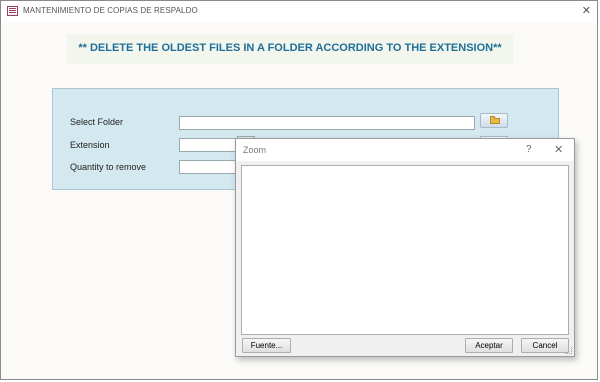 This screenshot has width=600, height=382. I want to click on extension-label: Extension, so click(90, 145).